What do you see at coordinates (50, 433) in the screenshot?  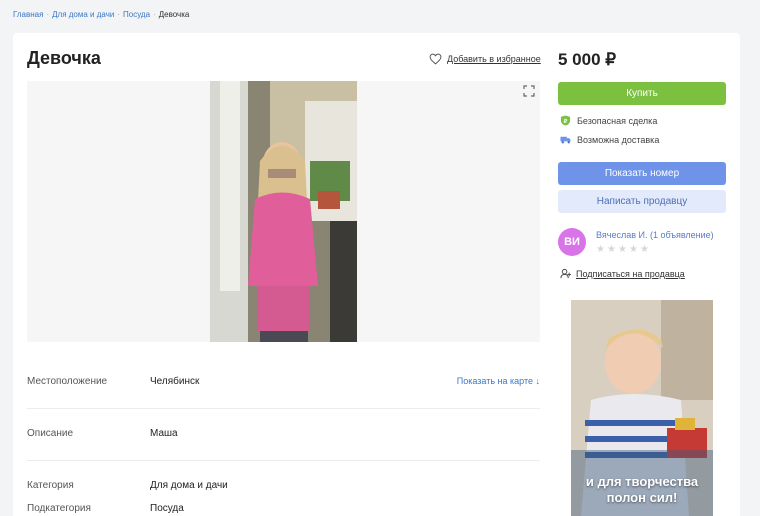 I see `description-key: Описание` at bounding box center [50, 433].